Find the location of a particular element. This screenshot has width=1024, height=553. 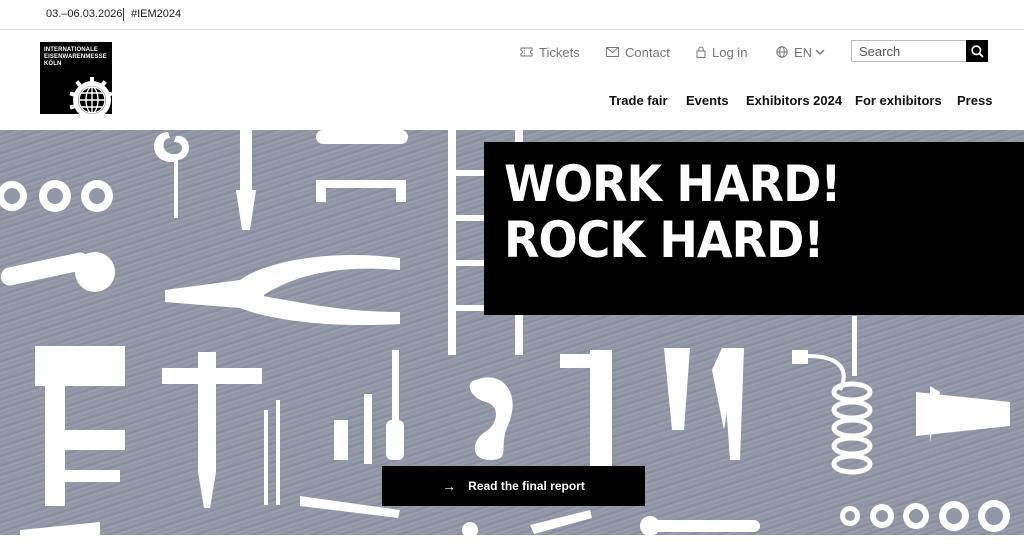

nav-exhibitors-2024: Exhibitors 2024 is located at coordinates (794, 102).